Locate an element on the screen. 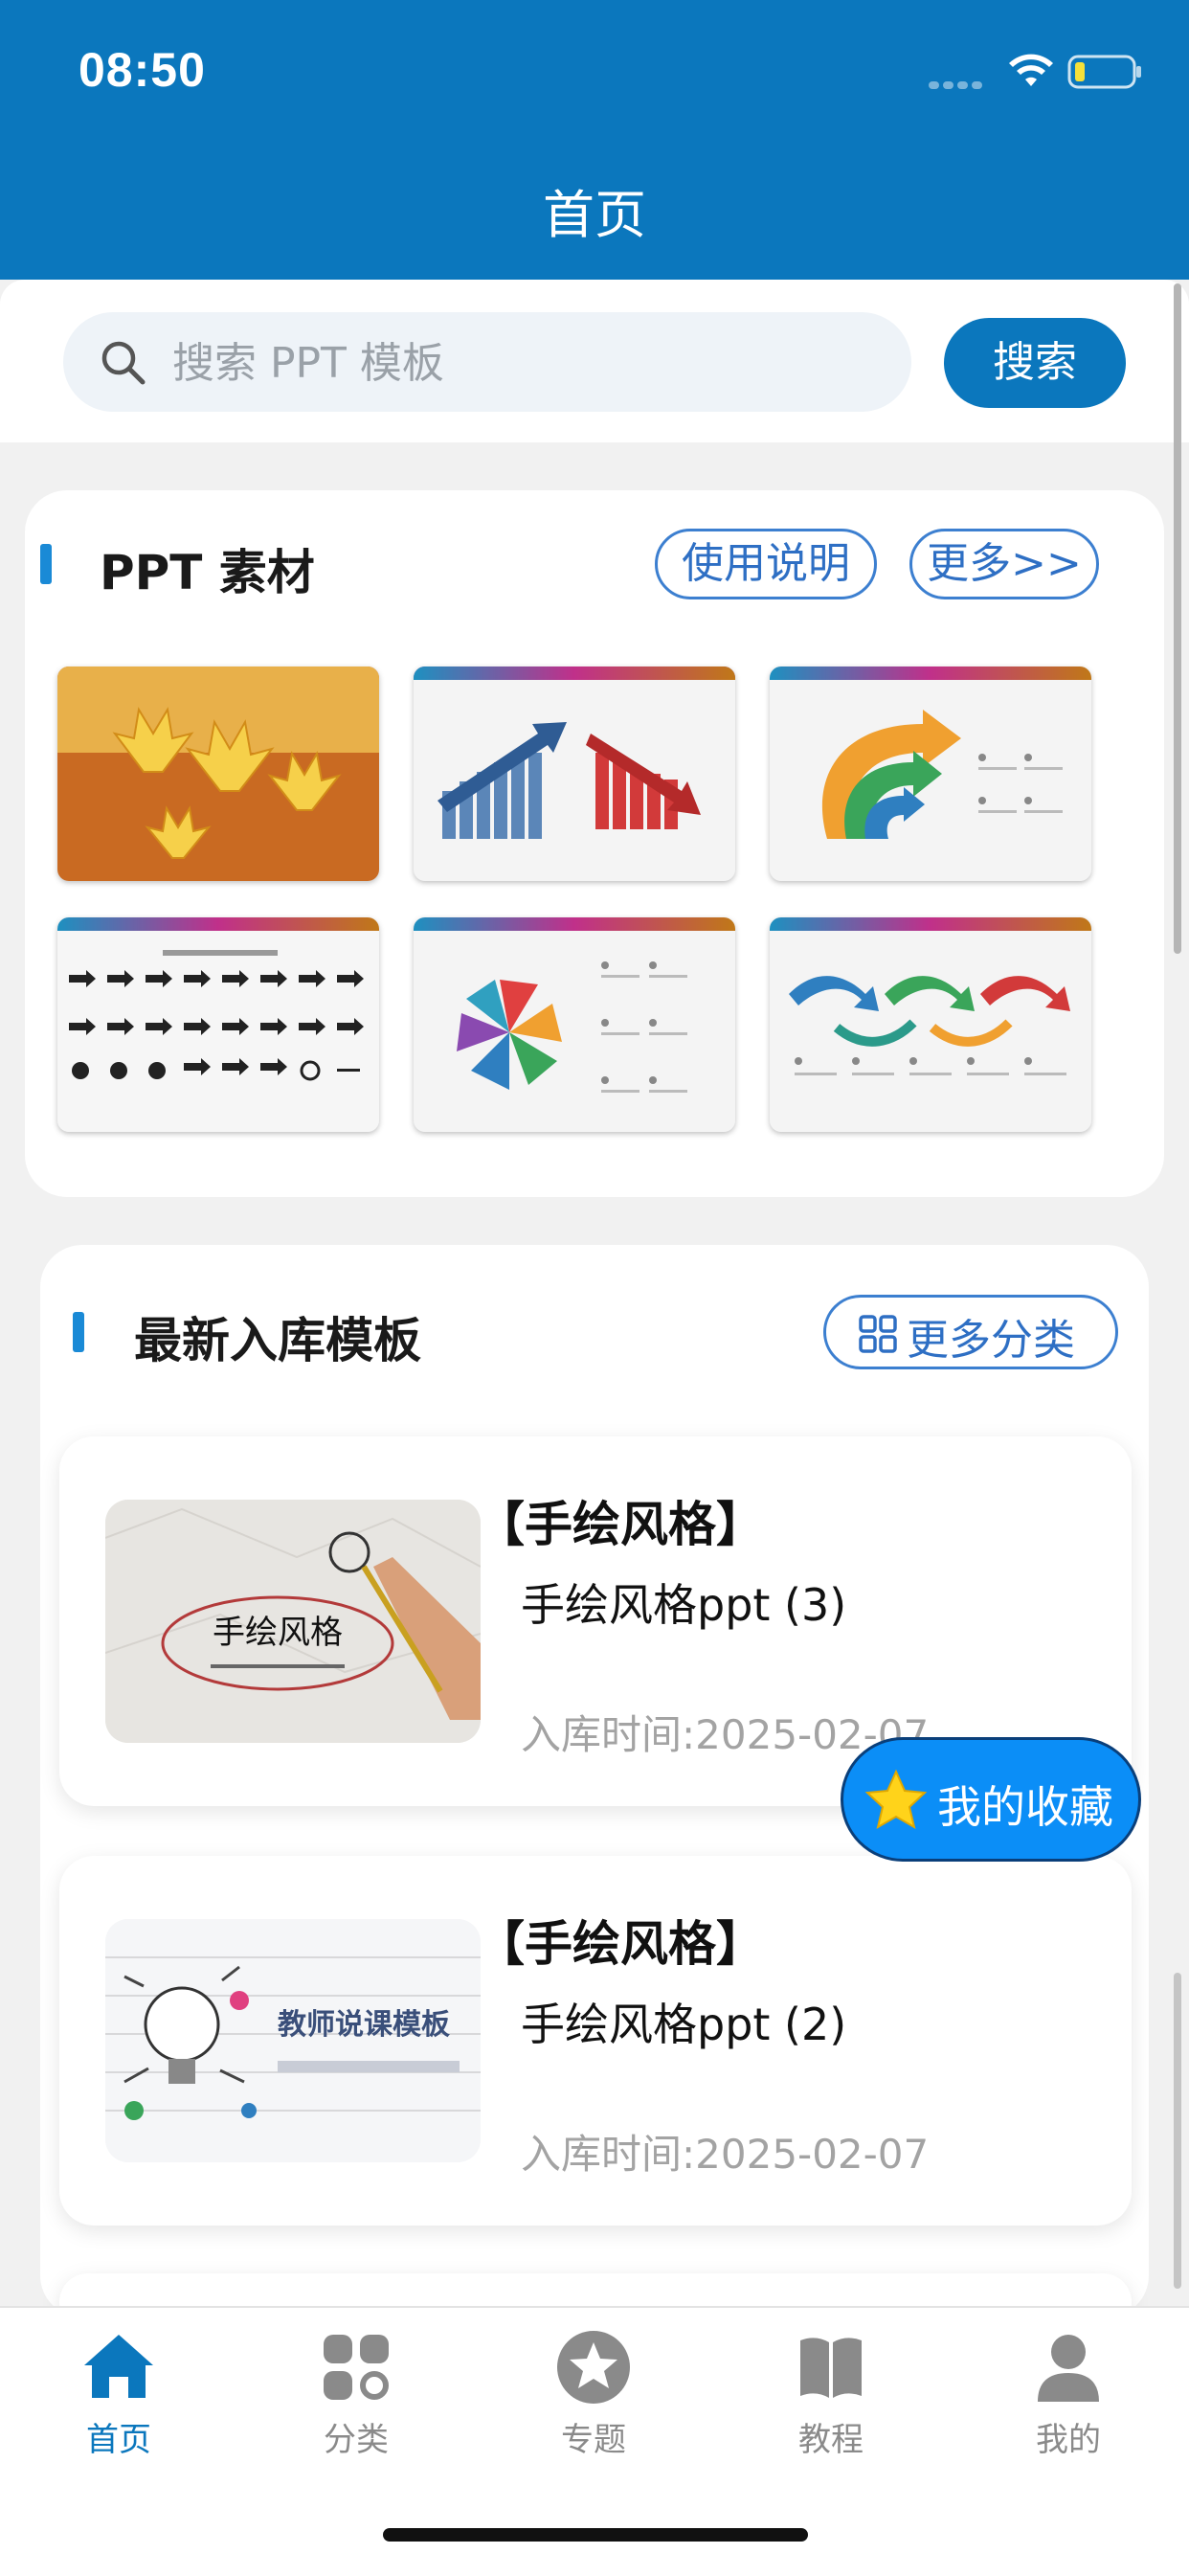  status-time: 08:50 is located at coordinates (142, 70).